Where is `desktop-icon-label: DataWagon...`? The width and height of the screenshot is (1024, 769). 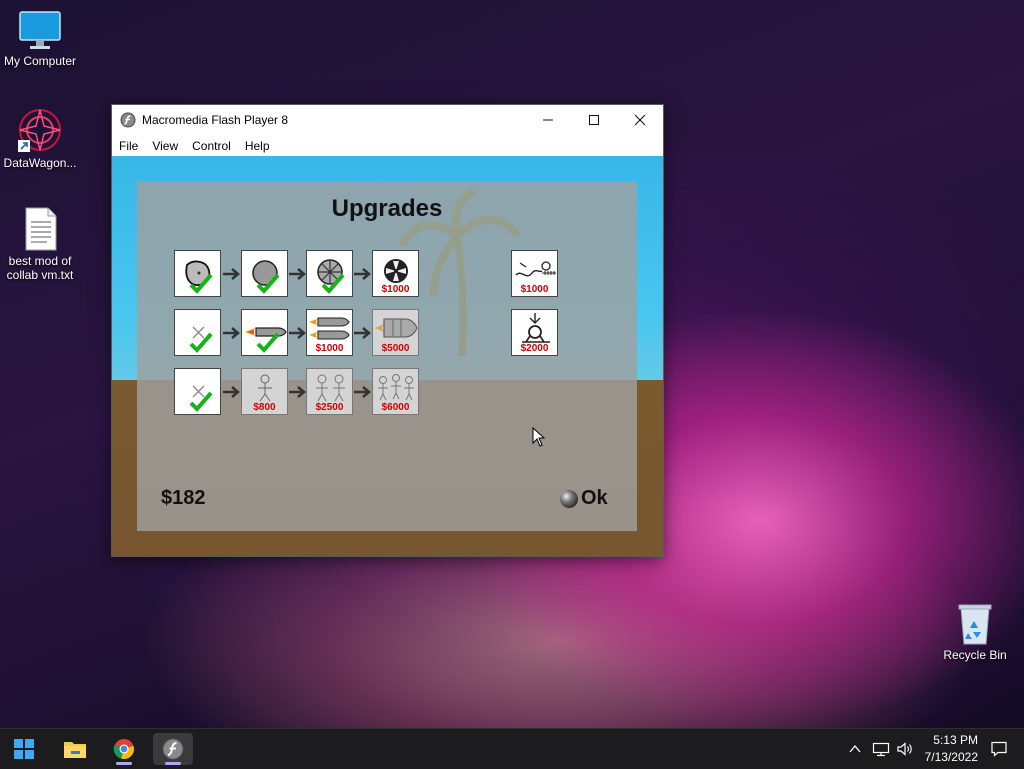
desktop-icon-label: DataWagon... is located at coordinates (40, 163).